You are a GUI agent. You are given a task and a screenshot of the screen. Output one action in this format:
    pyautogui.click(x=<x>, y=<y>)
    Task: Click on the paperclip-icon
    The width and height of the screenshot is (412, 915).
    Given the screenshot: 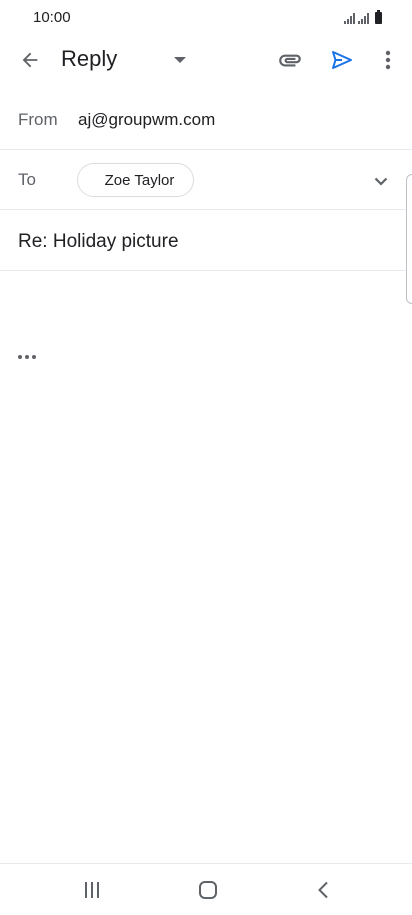 What is the action you would take?
    pyautogui.click(x=290, y=60)
    